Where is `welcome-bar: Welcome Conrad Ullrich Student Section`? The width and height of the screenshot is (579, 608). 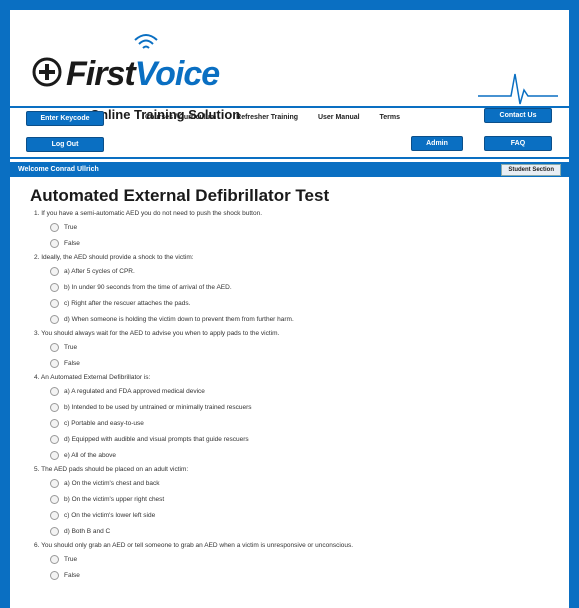
welcome-bar: Welcome Conrad Ullrich Student Section is located at coordinates (289, 169).